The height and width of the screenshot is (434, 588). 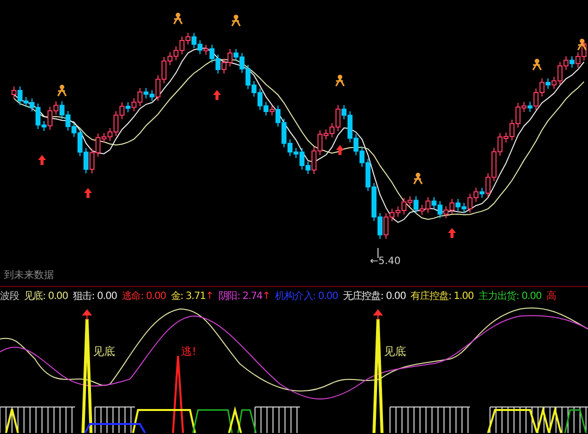 What do you see at coordinates (551, 296) in the screenshot?
I see `indicator-label: 高` at bounding box center [551, 296].